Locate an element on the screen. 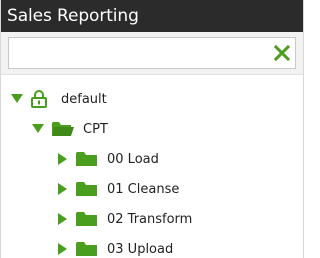 The image size is (320, 258). tree-node-label: 03 Upload is located at coordinates (140, 249).